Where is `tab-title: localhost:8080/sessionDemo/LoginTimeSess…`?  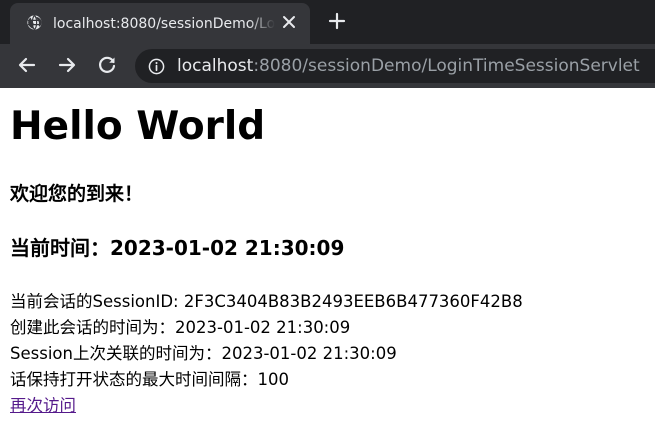 tab-title: localhost:8080/sessionDemo/LoginTimeSess… is located at coordinates (164, 24).